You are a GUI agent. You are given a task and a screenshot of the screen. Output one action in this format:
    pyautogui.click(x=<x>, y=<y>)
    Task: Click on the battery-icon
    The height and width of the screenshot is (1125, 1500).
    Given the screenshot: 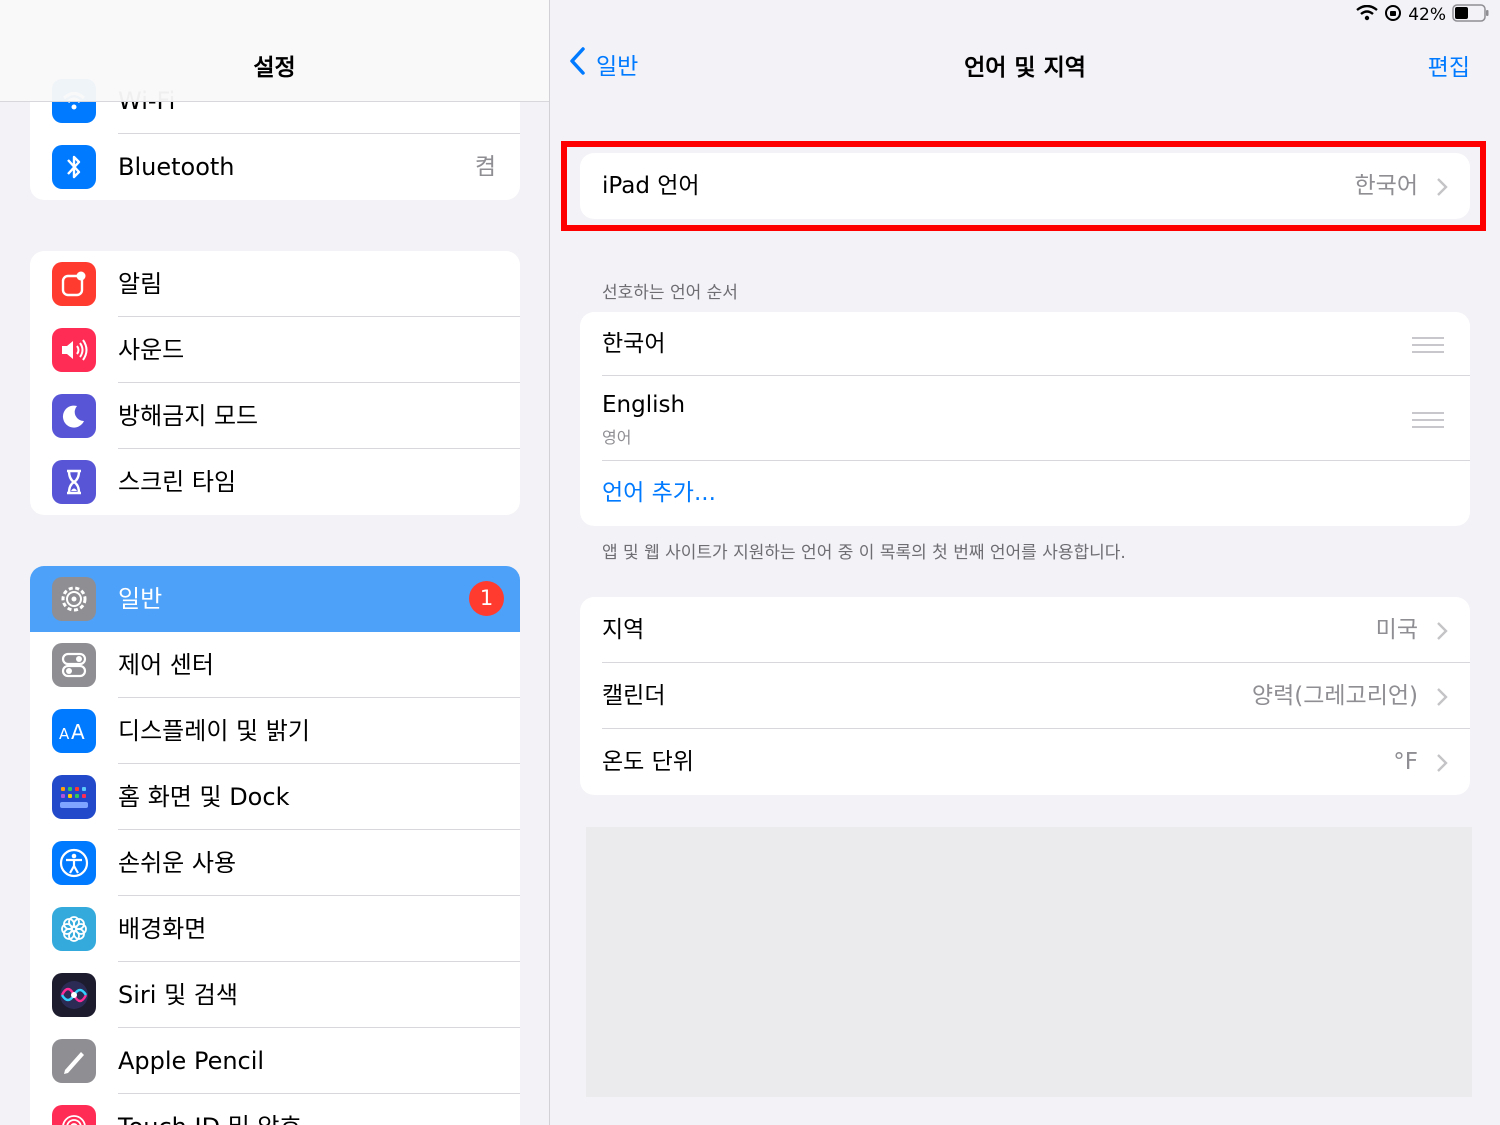 What is the action you would take?
    pyautogui.click(x=1471, y=15)
    